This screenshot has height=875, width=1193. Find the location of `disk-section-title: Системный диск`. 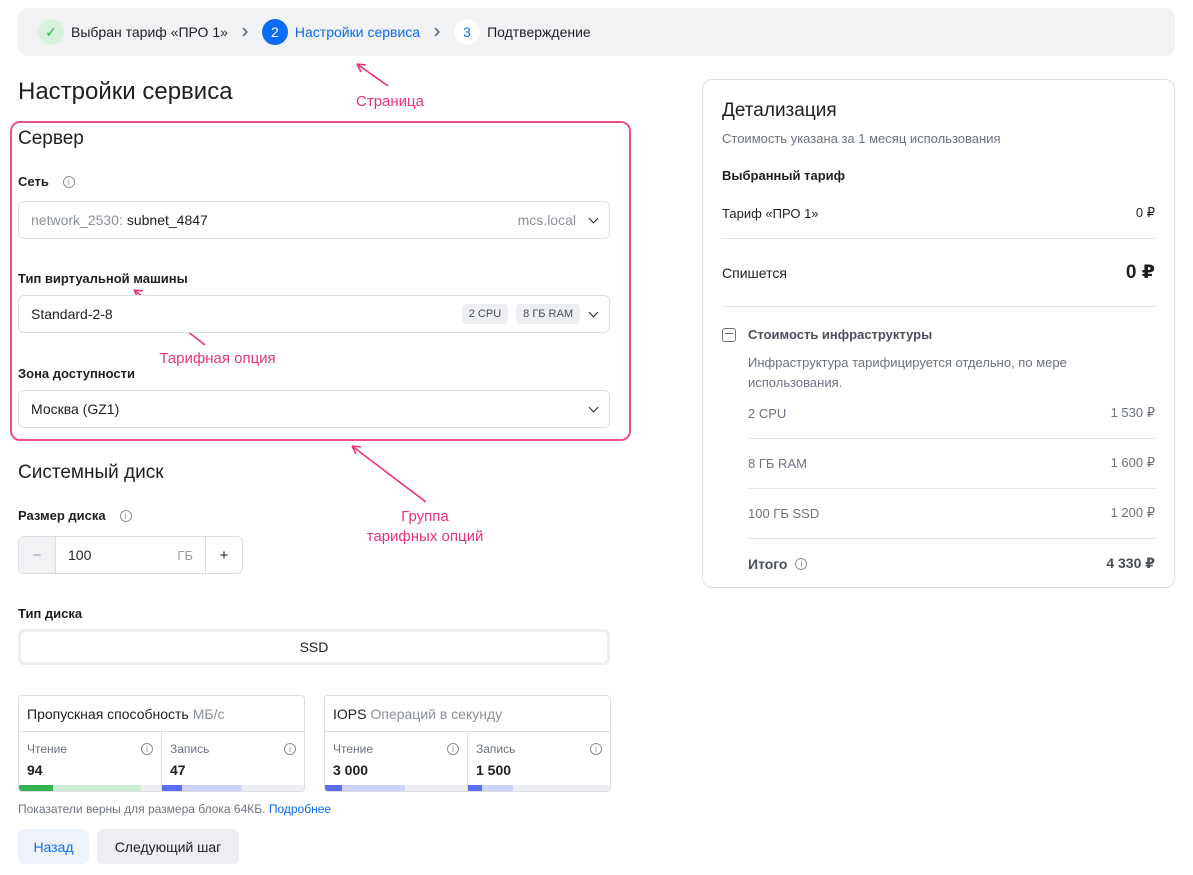

disk-section-title: Системный диск is located at coordinates (91, 472).